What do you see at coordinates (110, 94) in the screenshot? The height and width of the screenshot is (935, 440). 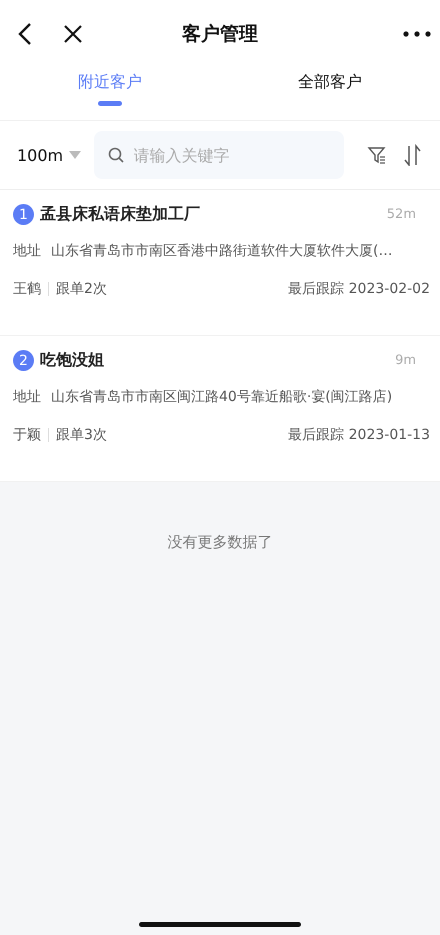 I see `tab: 附近客户` at bounding box center [110, 94].